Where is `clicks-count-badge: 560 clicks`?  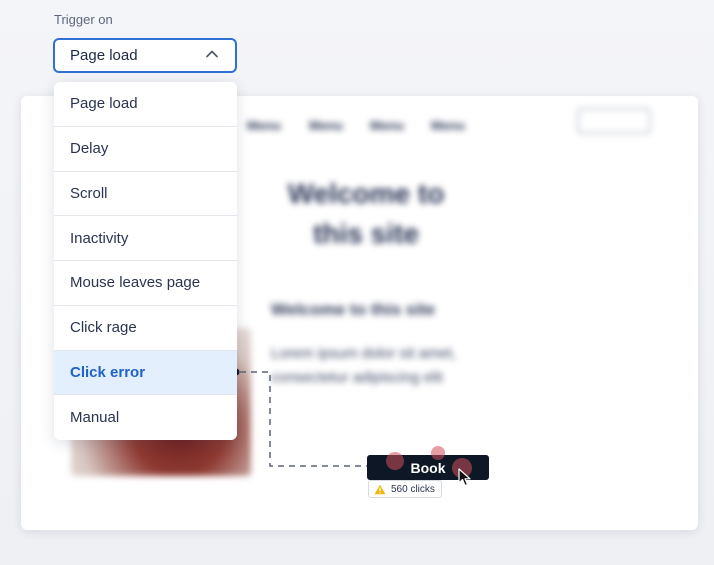 clicks-count-badge: 560 clicks is located at coordinates (405, 489).